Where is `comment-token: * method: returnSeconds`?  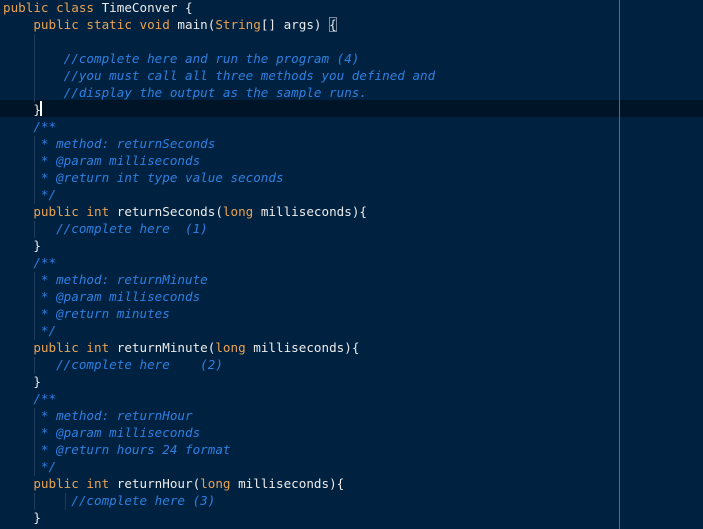 comment-token: * method: returnSeconds is located at coordinates (124, 143).